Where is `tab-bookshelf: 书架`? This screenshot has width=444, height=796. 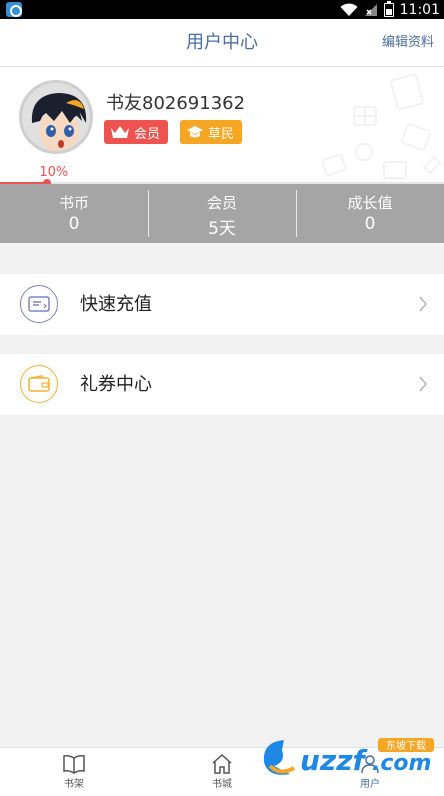
tab-bookshelf: 书架 is located at coordinates (74, 772).